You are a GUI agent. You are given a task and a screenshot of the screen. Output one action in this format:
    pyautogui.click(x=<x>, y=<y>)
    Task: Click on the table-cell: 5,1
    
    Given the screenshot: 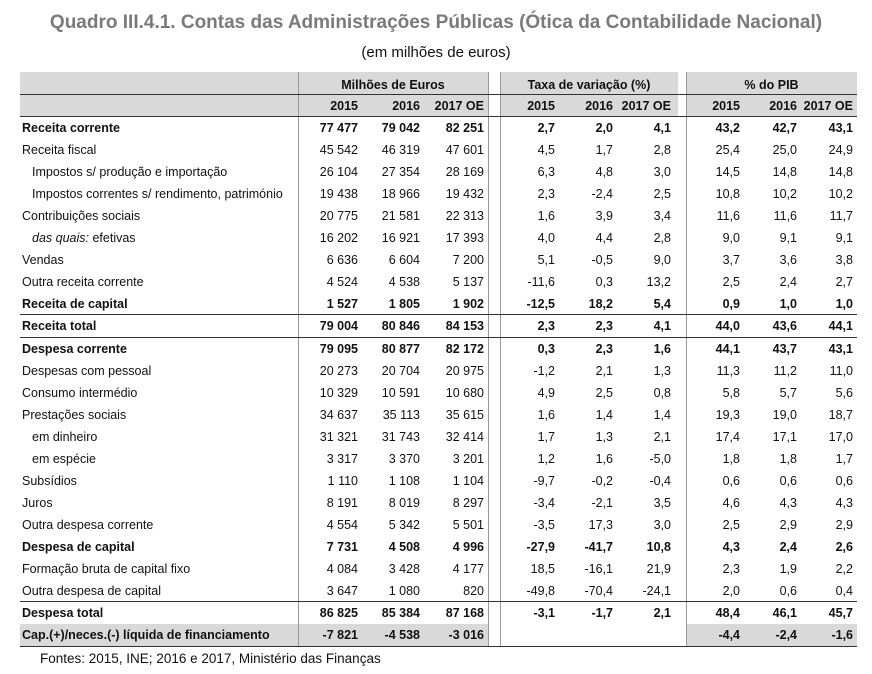 What is the action you would take?
    pyautogui.click(x=546, y=260)
    